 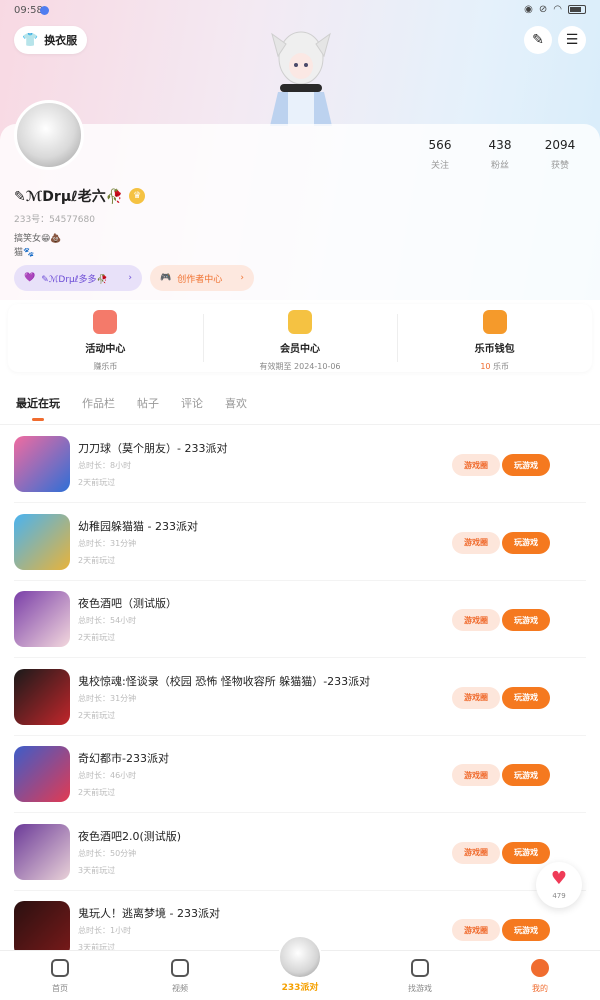 I want to click on user-avatar, so click(x=49, y=135).